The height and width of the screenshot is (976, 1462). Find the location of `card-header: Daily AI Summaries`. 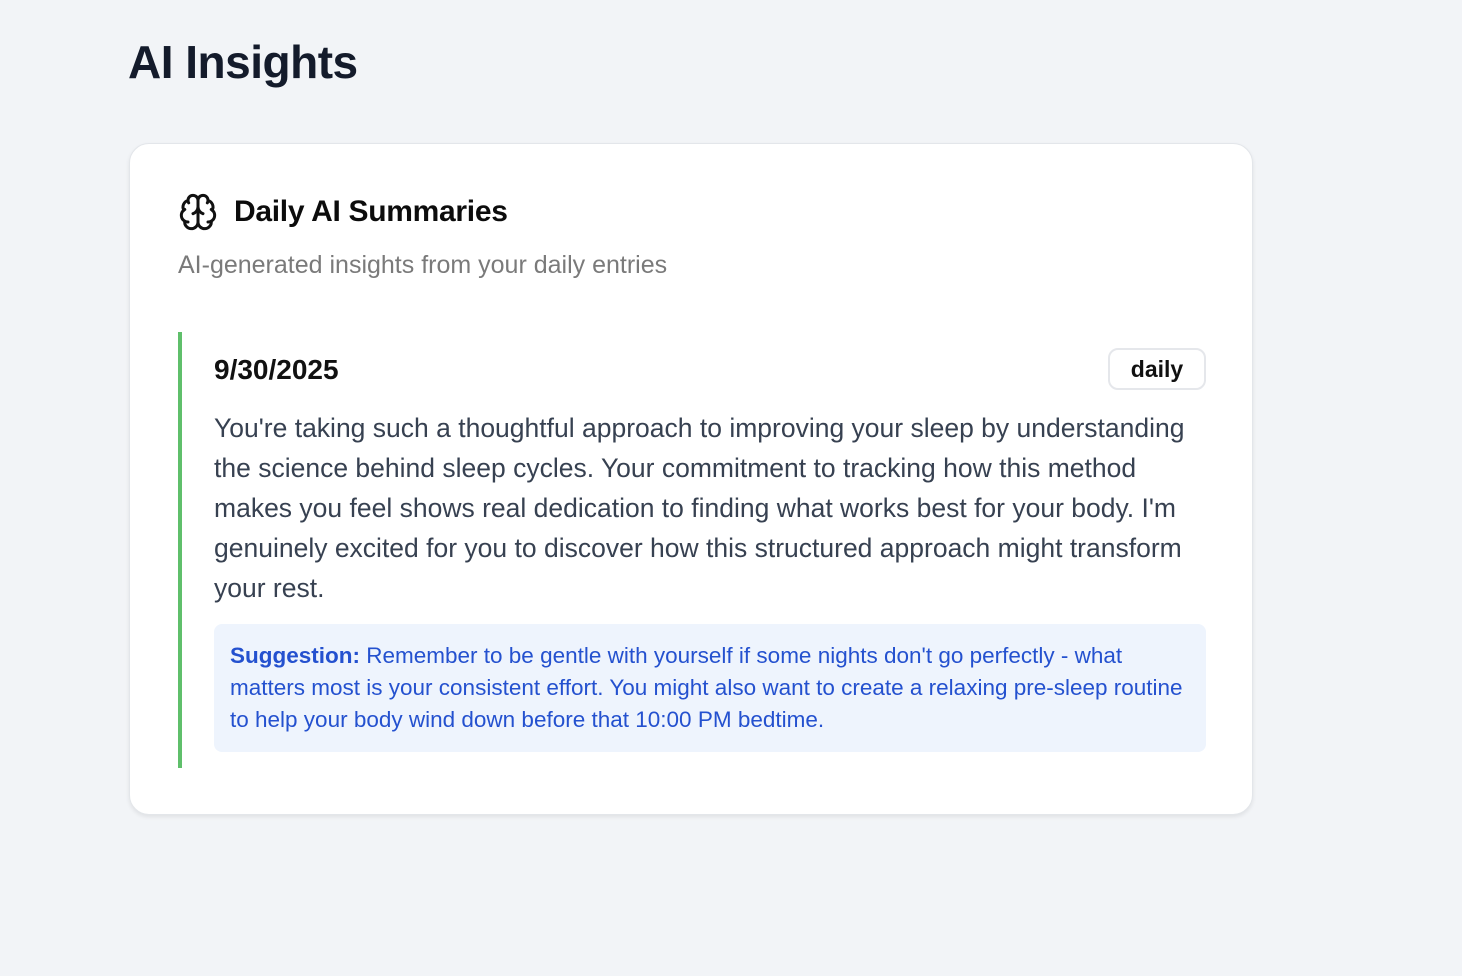

card-header: Daily AI Summaries is located at coordinates (343, 212).